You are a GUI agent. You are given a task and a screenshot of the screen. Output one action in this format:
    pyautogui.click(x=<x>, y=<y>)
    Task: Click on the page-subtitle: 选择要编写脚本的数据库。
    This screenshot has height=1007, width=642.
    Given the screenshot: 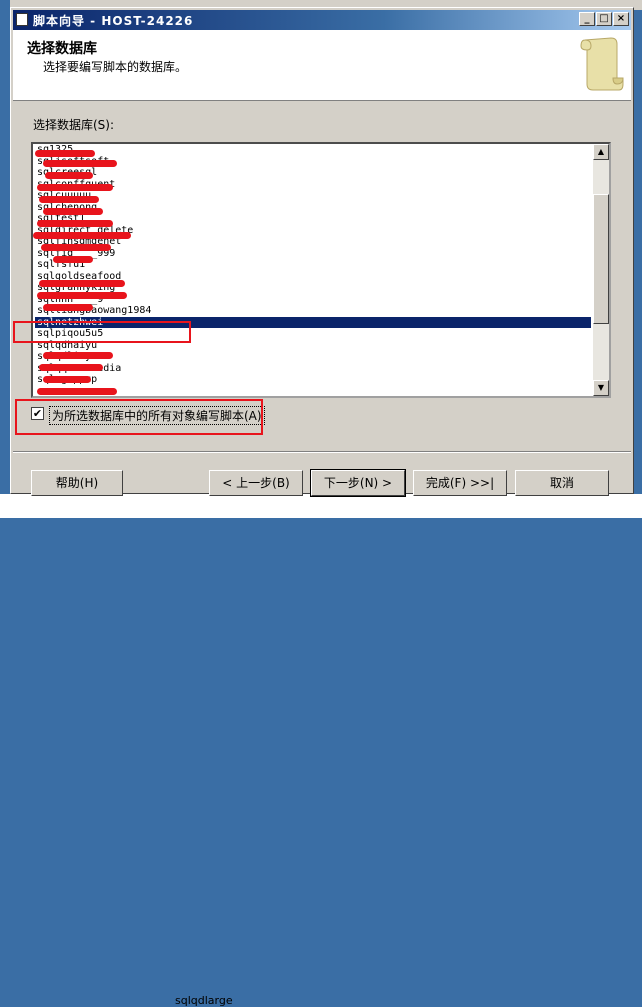 What is the action you would take?
    pyautogui.click(x=115, y=67)
    